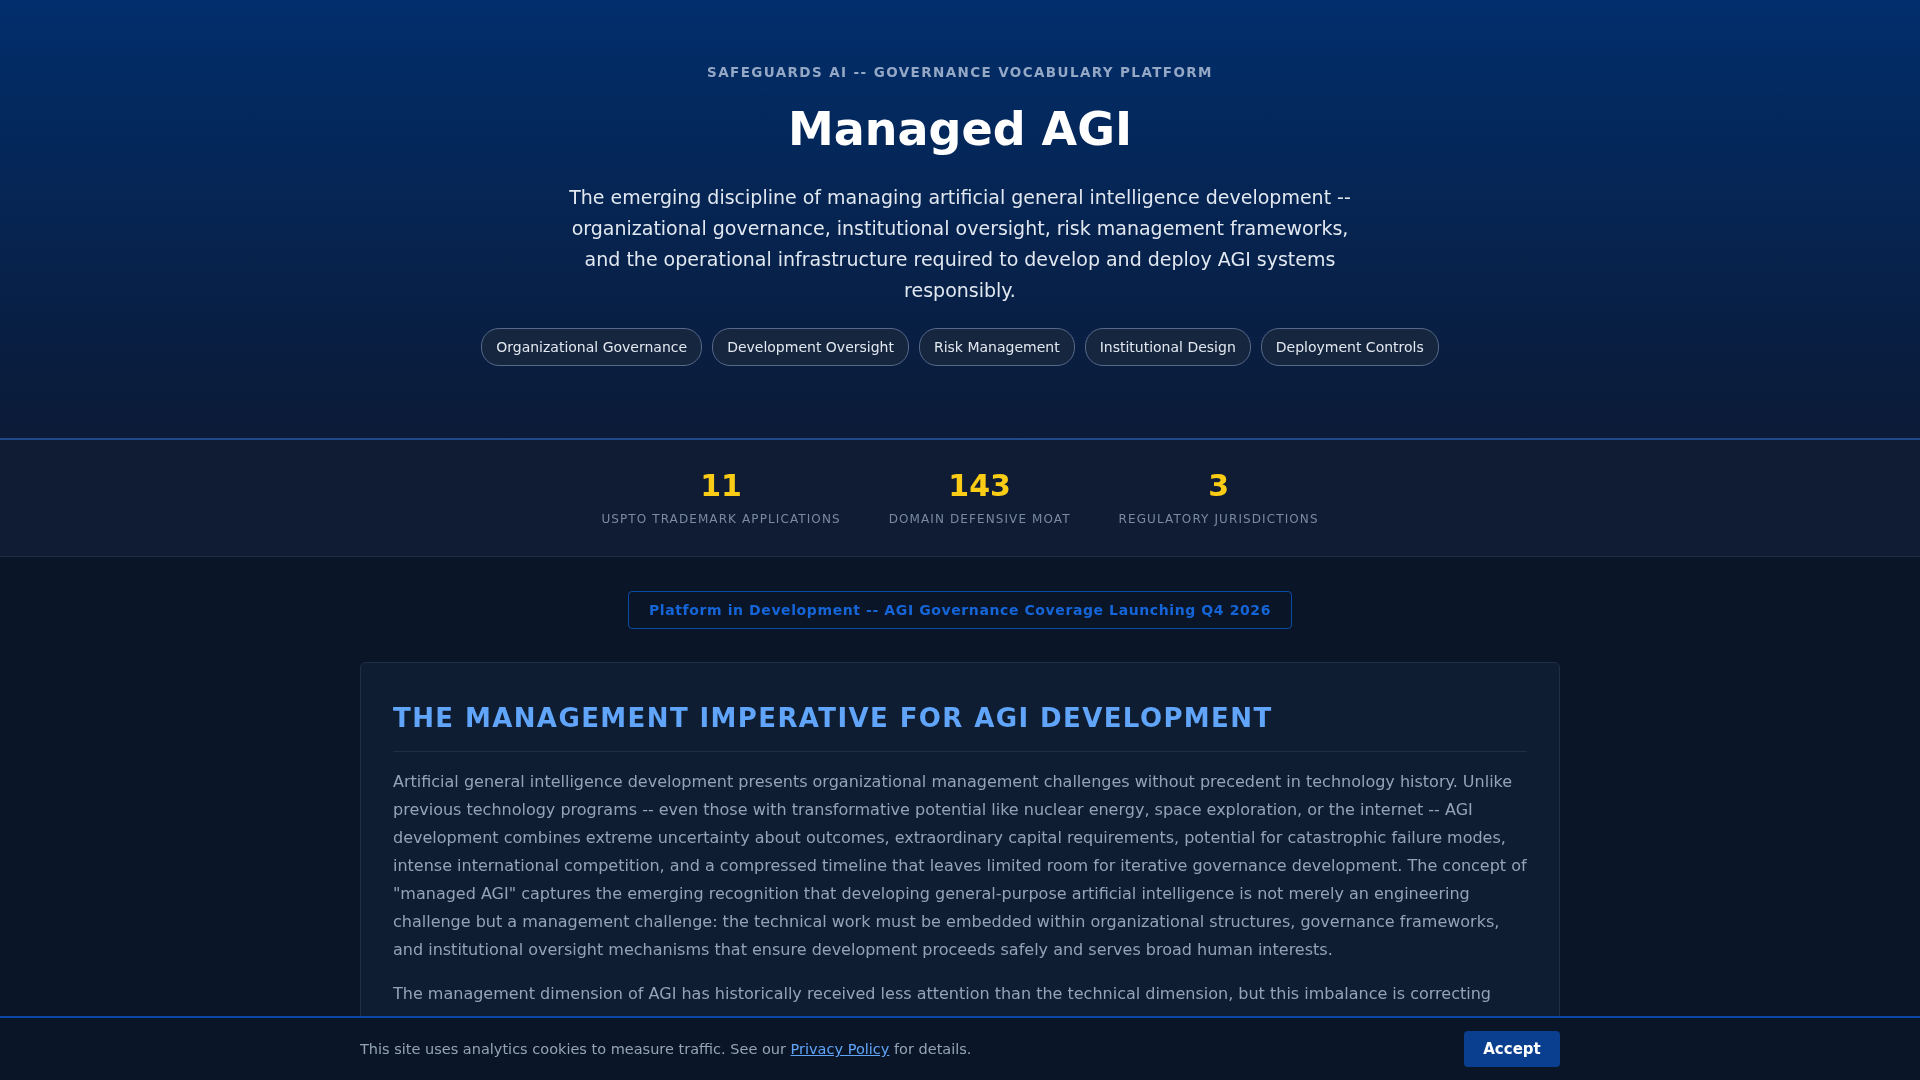  What do you see at coordinates (592, 347) in the screenshot?
I see `topic-tag: Organizational Governance` at bounding box center [592, 347].